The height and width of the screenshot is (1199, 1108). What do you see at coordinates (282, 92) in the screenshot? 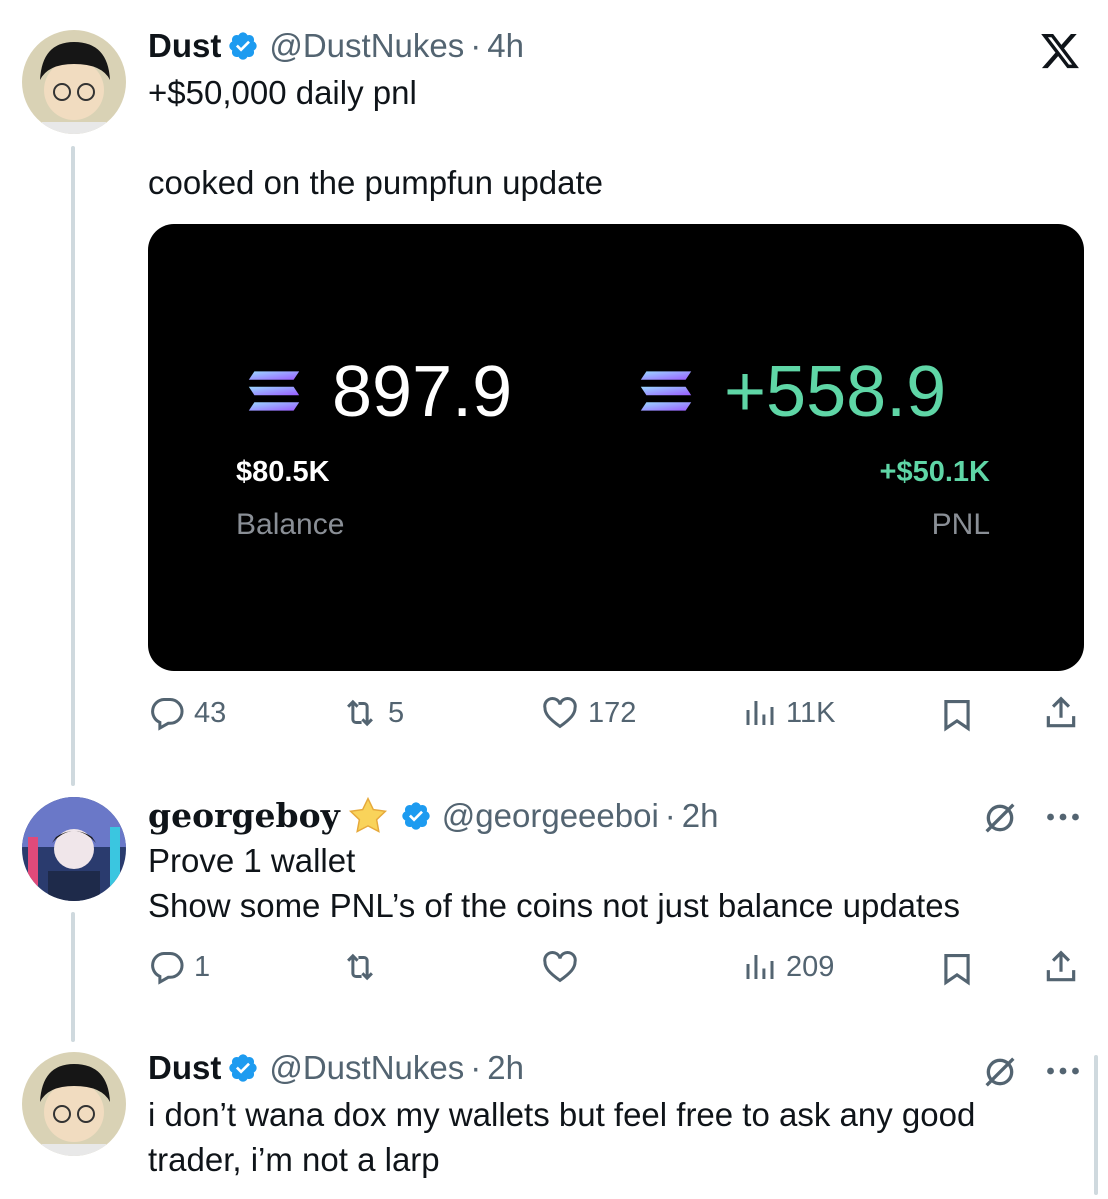
I see `post-text-line-1: +$50,000 daily pnl` at bounding box center [282, 92].